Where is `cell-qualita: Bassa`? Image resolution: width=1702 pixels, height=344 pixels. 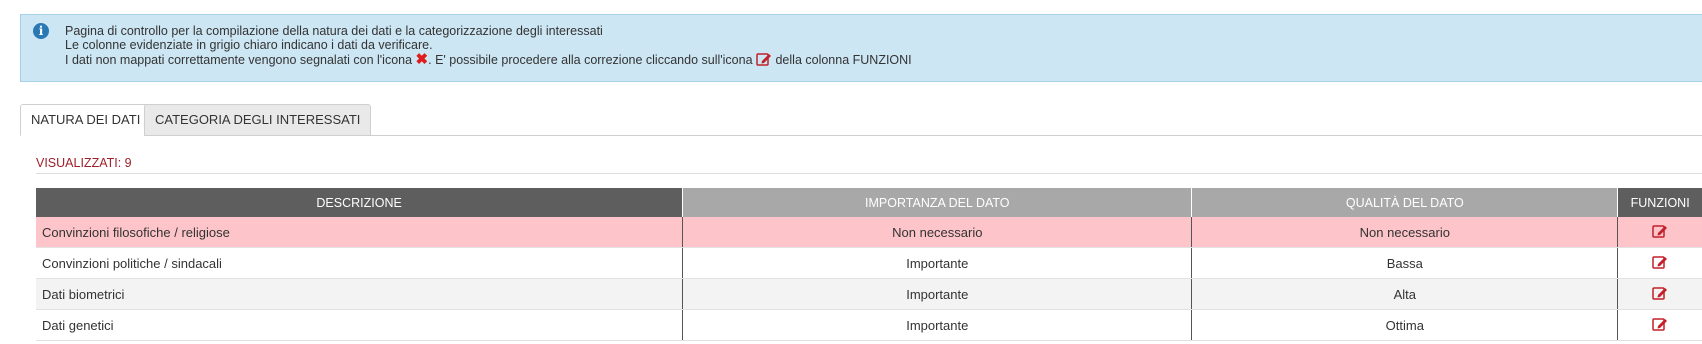 cell-qualita: Bassa is located at coordinates (1405, 263).